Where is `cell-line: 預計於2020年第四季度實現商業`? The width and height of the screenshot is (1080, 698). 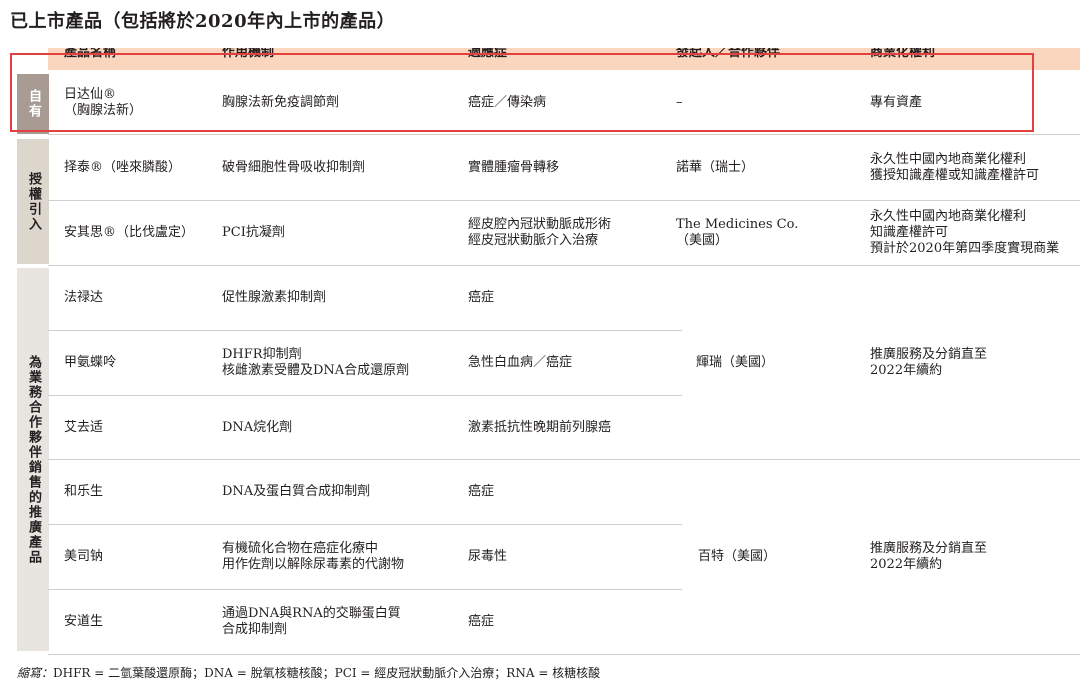 cell-line: 預計於2020年第四季度實現商業 is located at coordinates (965, 248).